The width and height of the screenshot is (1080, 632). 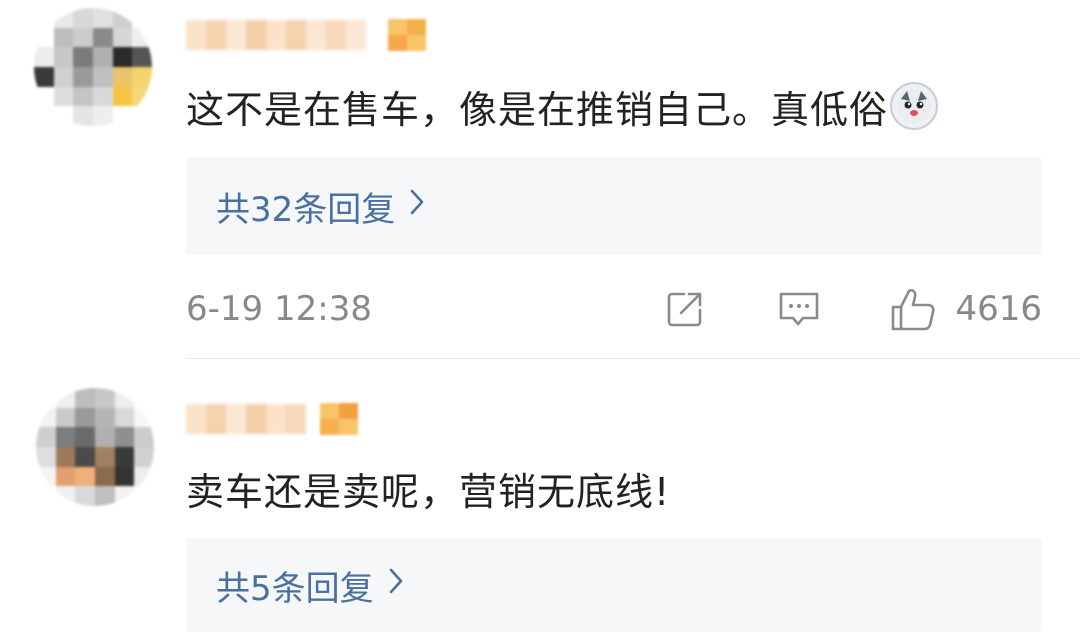 I want to click on husky-emoji-icon, so click(x=914, y=106).